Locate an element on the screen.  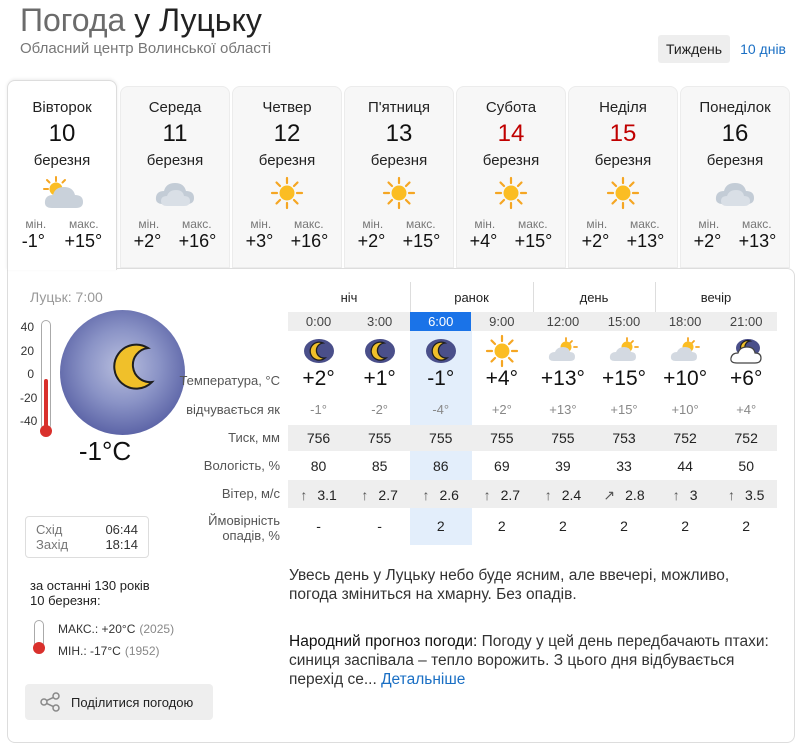
humidity-value: 33 is located at coordinates (624, 466).